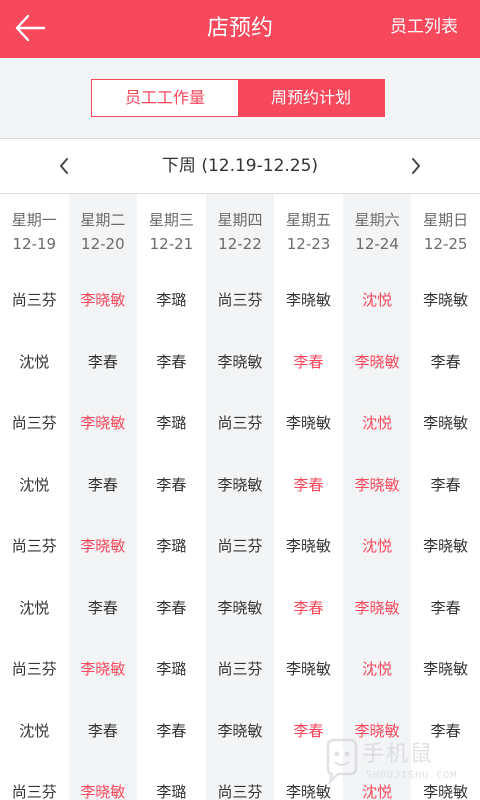 Image resolution: width=480 pixels, height=800 pixels. What do you see at coordinates (240, 29) in the screenshot?
I see `header-bar: 店预约 员工列表` at bounding box center [240, 29].